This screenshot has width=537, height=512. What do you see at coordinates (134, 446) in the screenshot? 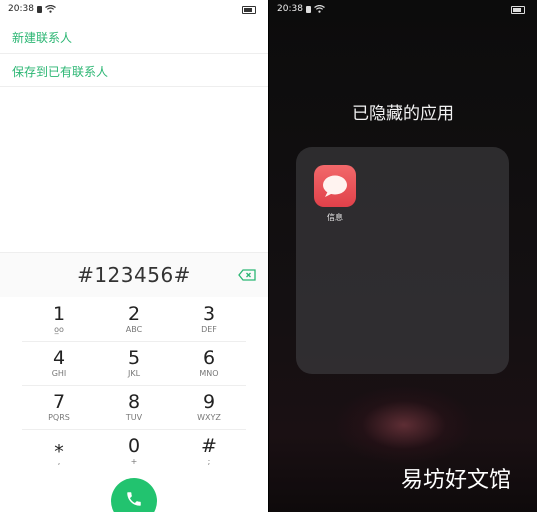
I see `key-digit: 0` at bounding box center [134, 446].